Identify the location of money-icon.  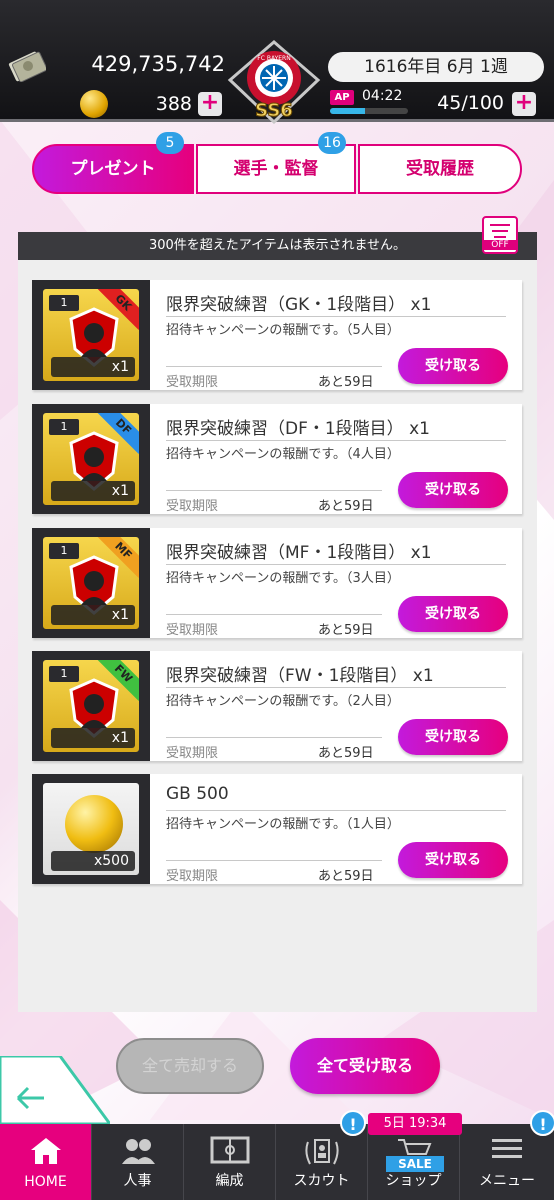
(27, 66).